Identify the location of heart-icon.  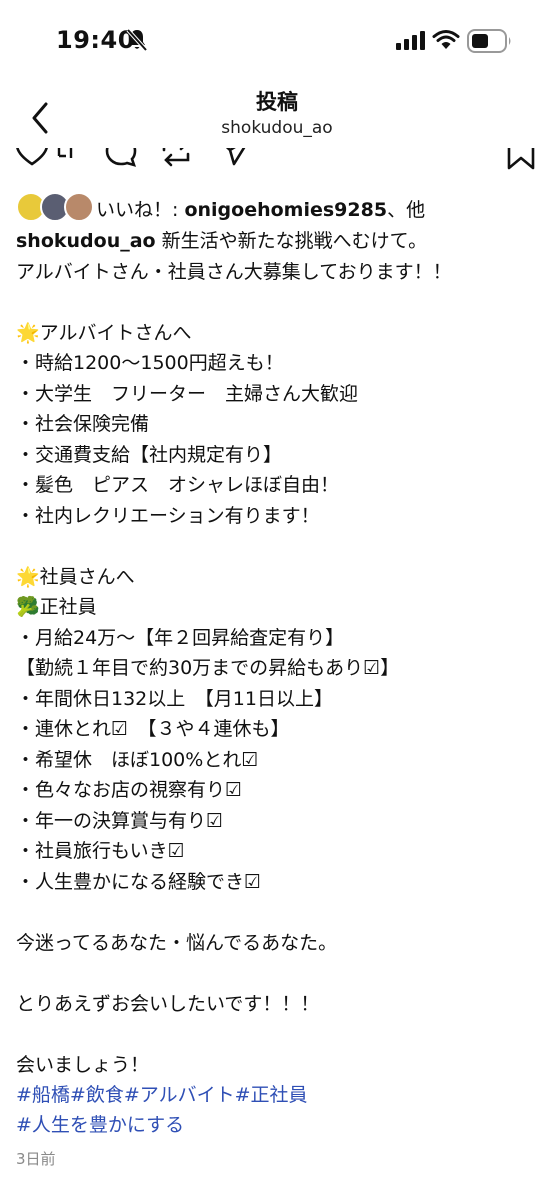
(32, 158).